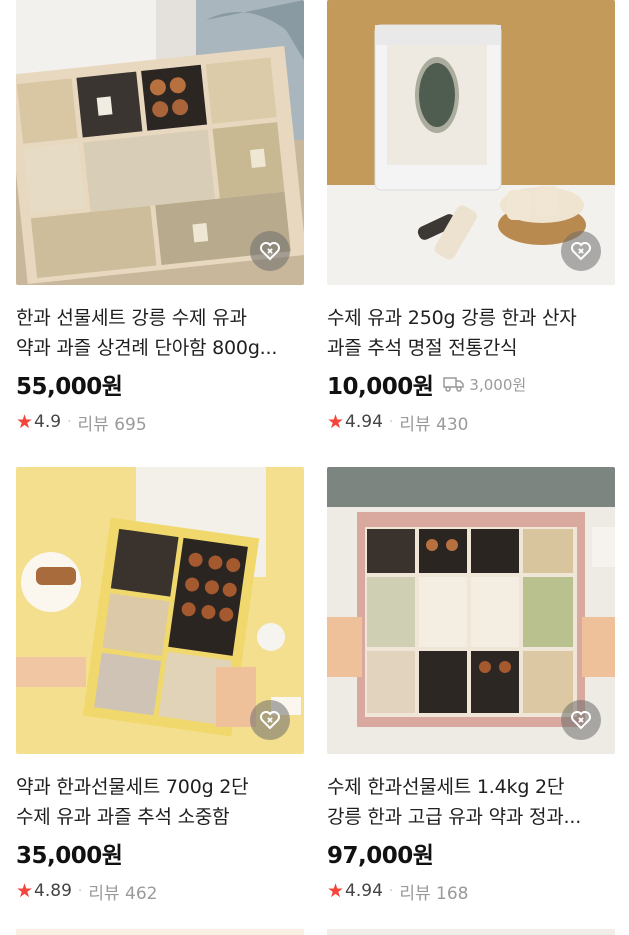 Image resolution: width=629 pixels, height=935 pixels. Describe the element at coordinates (160, 891) in the screenshot. I see `rating-row: ★ 4.89 · 리뷰 462` at that location.